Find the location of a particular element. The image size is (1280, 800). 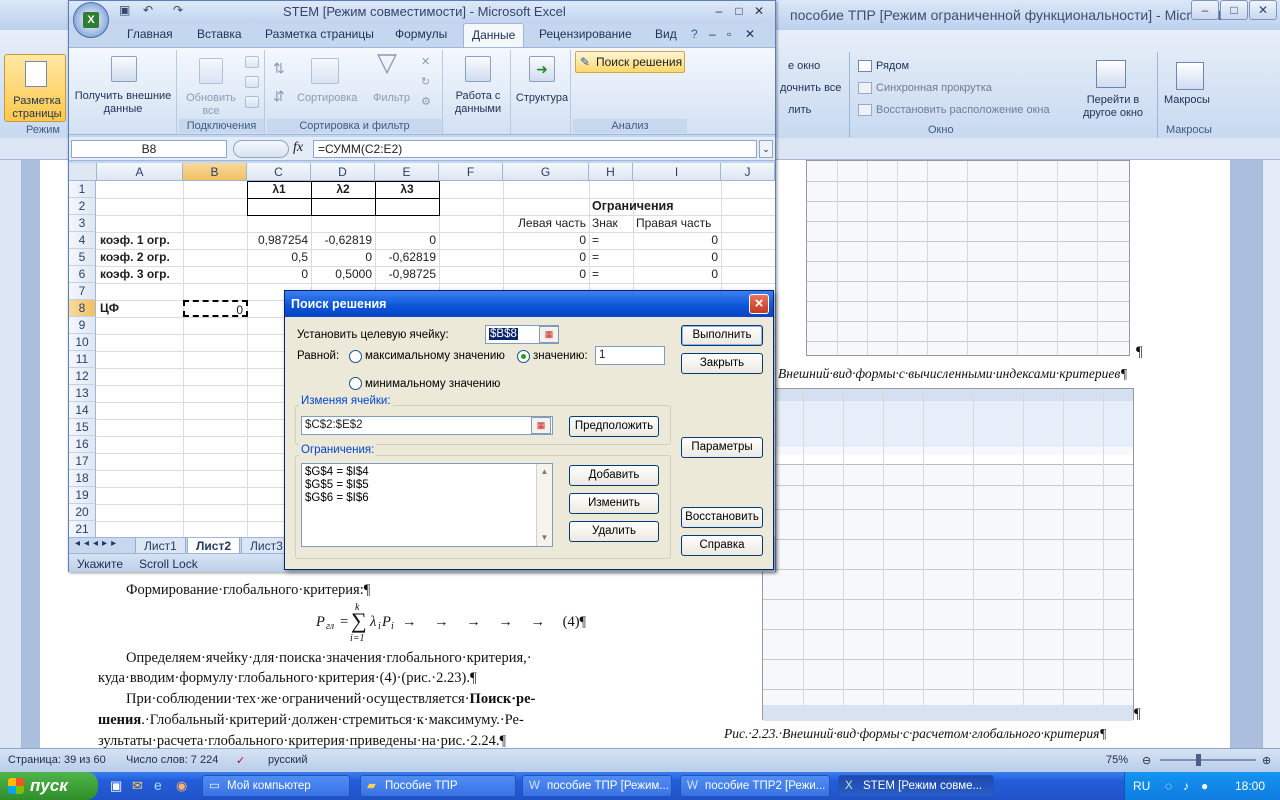

browser-icon: e is located at coordinates (158, 785).